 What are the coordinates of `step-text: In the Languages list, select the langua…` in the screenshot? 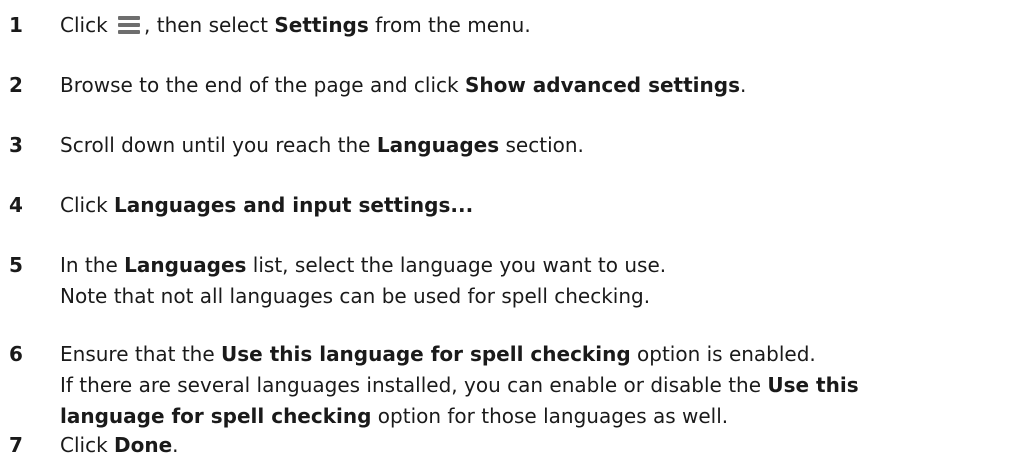 It's located at (544, 281).